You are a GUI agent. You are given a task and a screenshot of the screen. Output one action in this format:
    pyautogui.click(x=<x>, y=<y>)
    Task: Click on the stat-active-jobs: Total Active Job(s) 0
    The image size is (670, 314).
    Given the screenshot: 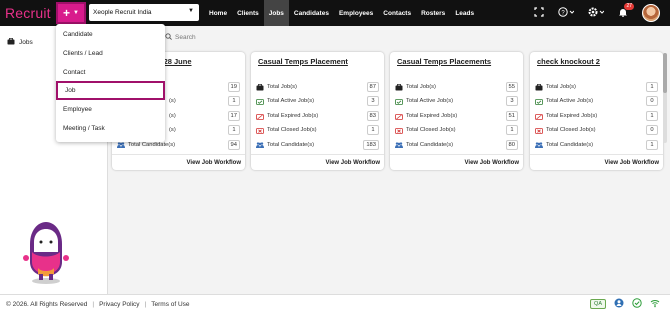 What is the action you would take?
    pyautogui.click(x=596, y=101)
    